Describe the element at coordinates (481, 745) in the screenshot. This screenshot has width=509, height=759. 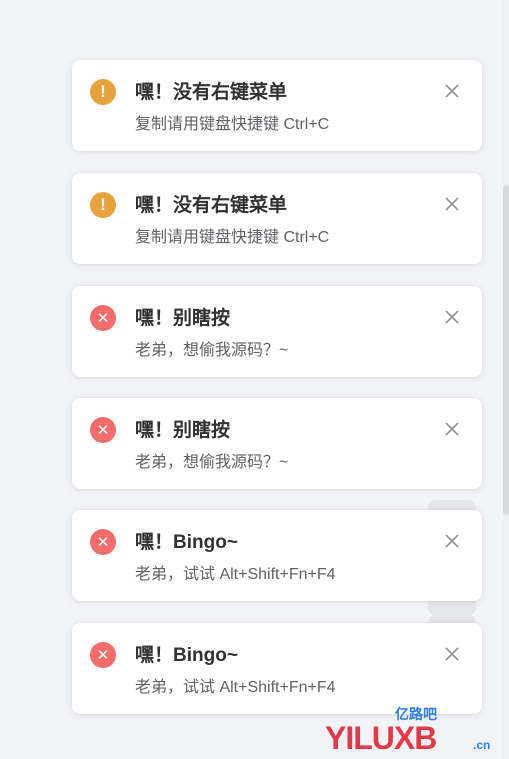
I see `watermark-suffix: .cn` at that location.